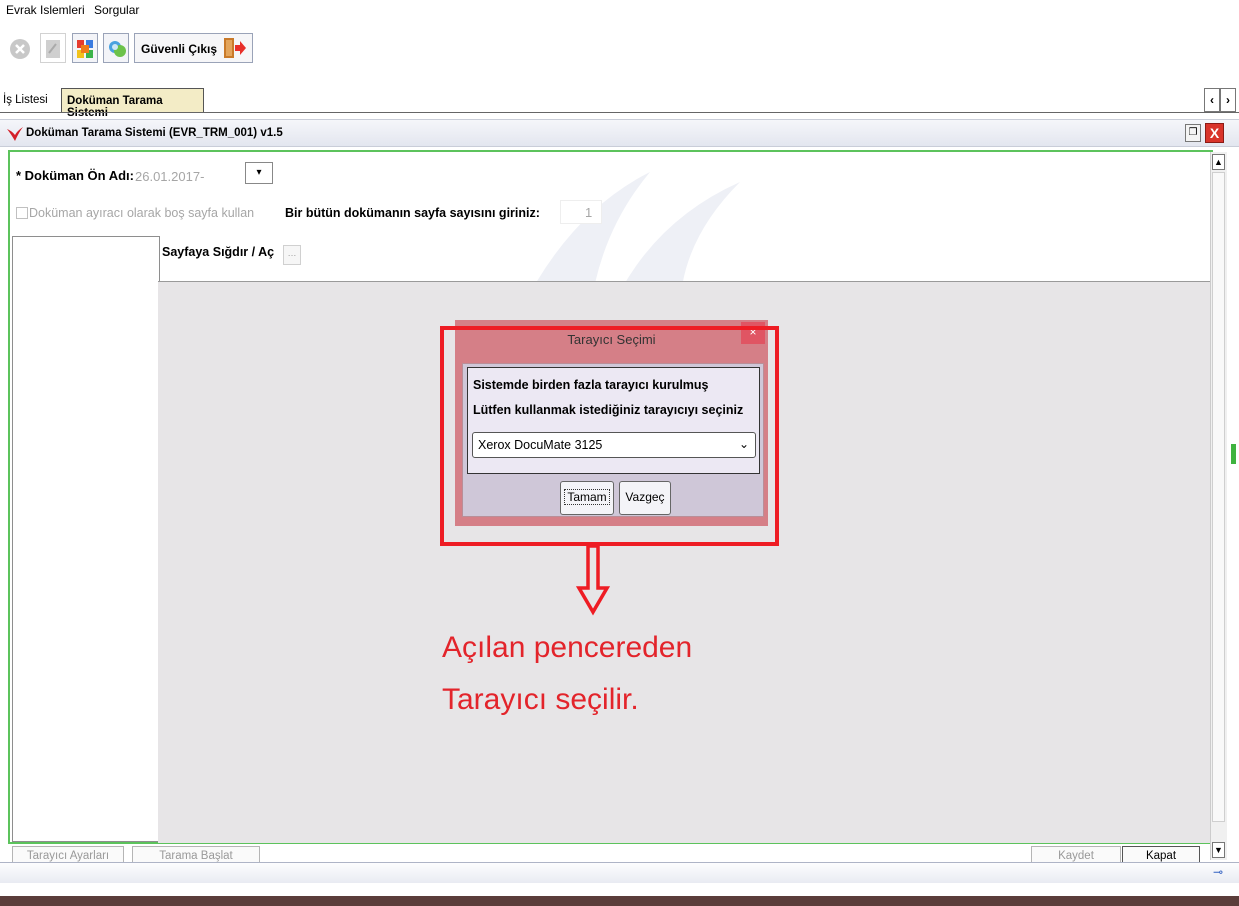  I want to click on secure-exit-button: Güvenli Çıkış, so click(193, 48).